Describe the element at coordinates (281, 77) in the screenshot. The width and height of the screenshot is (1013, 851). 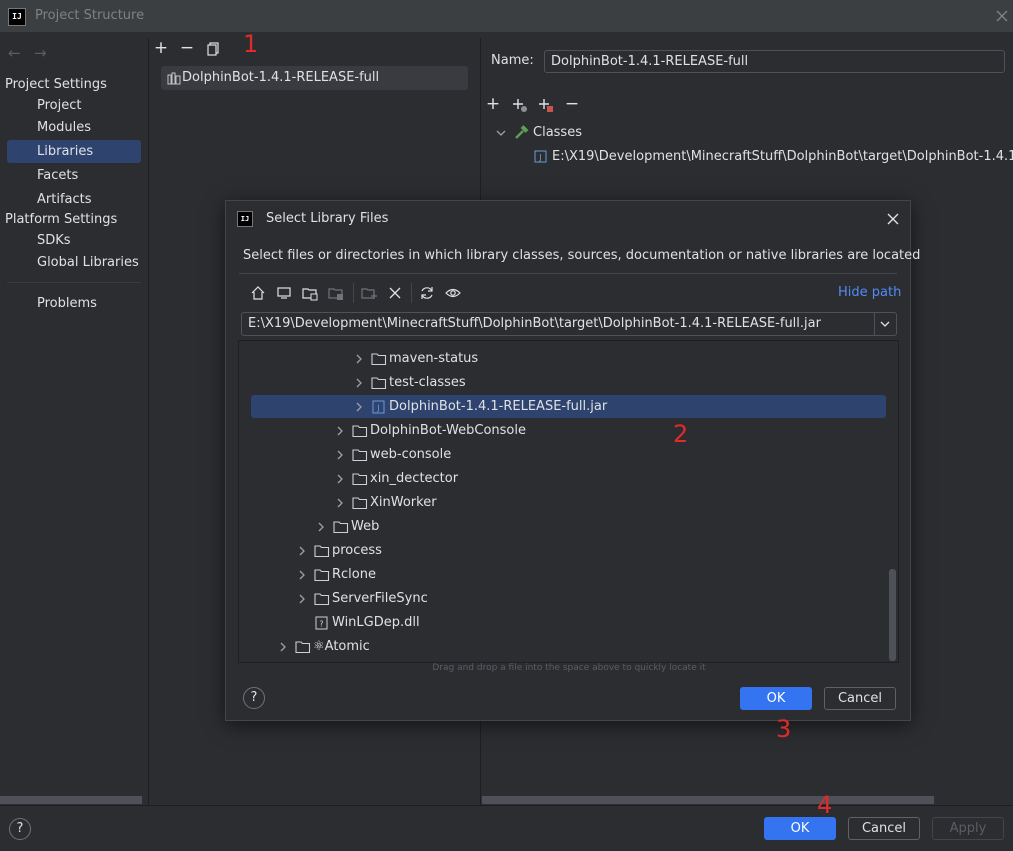
I see `library-name: DolphinBot-1.4.1-RELEASE-full` at that location.